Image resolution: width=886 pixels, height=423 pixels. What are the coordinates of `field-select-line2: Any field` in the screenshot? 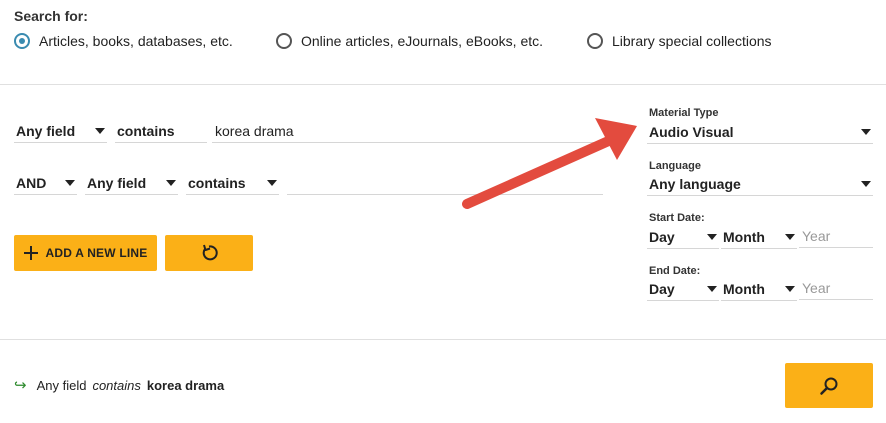 It's located at (131, 183).